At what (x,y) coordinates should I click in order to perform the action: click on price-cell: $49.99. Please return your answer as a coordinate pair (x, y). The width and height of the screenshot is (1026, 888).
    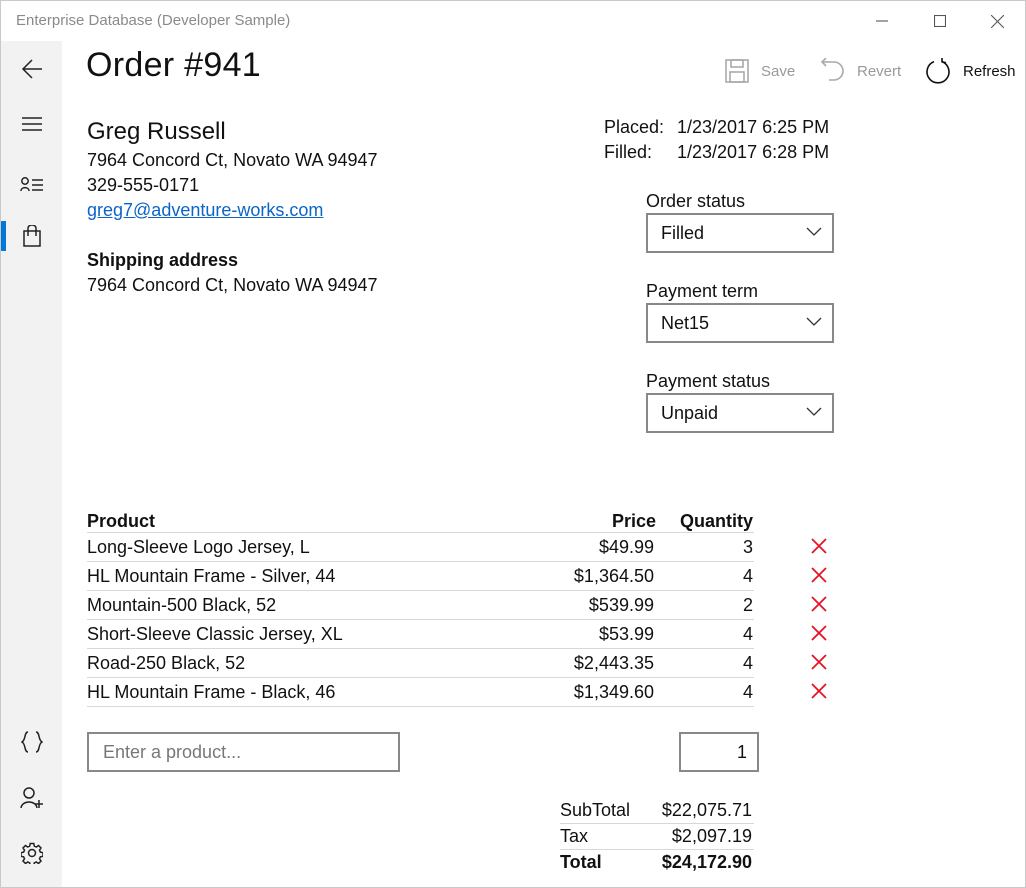
    Looking at the image, I should click on (626, 547).